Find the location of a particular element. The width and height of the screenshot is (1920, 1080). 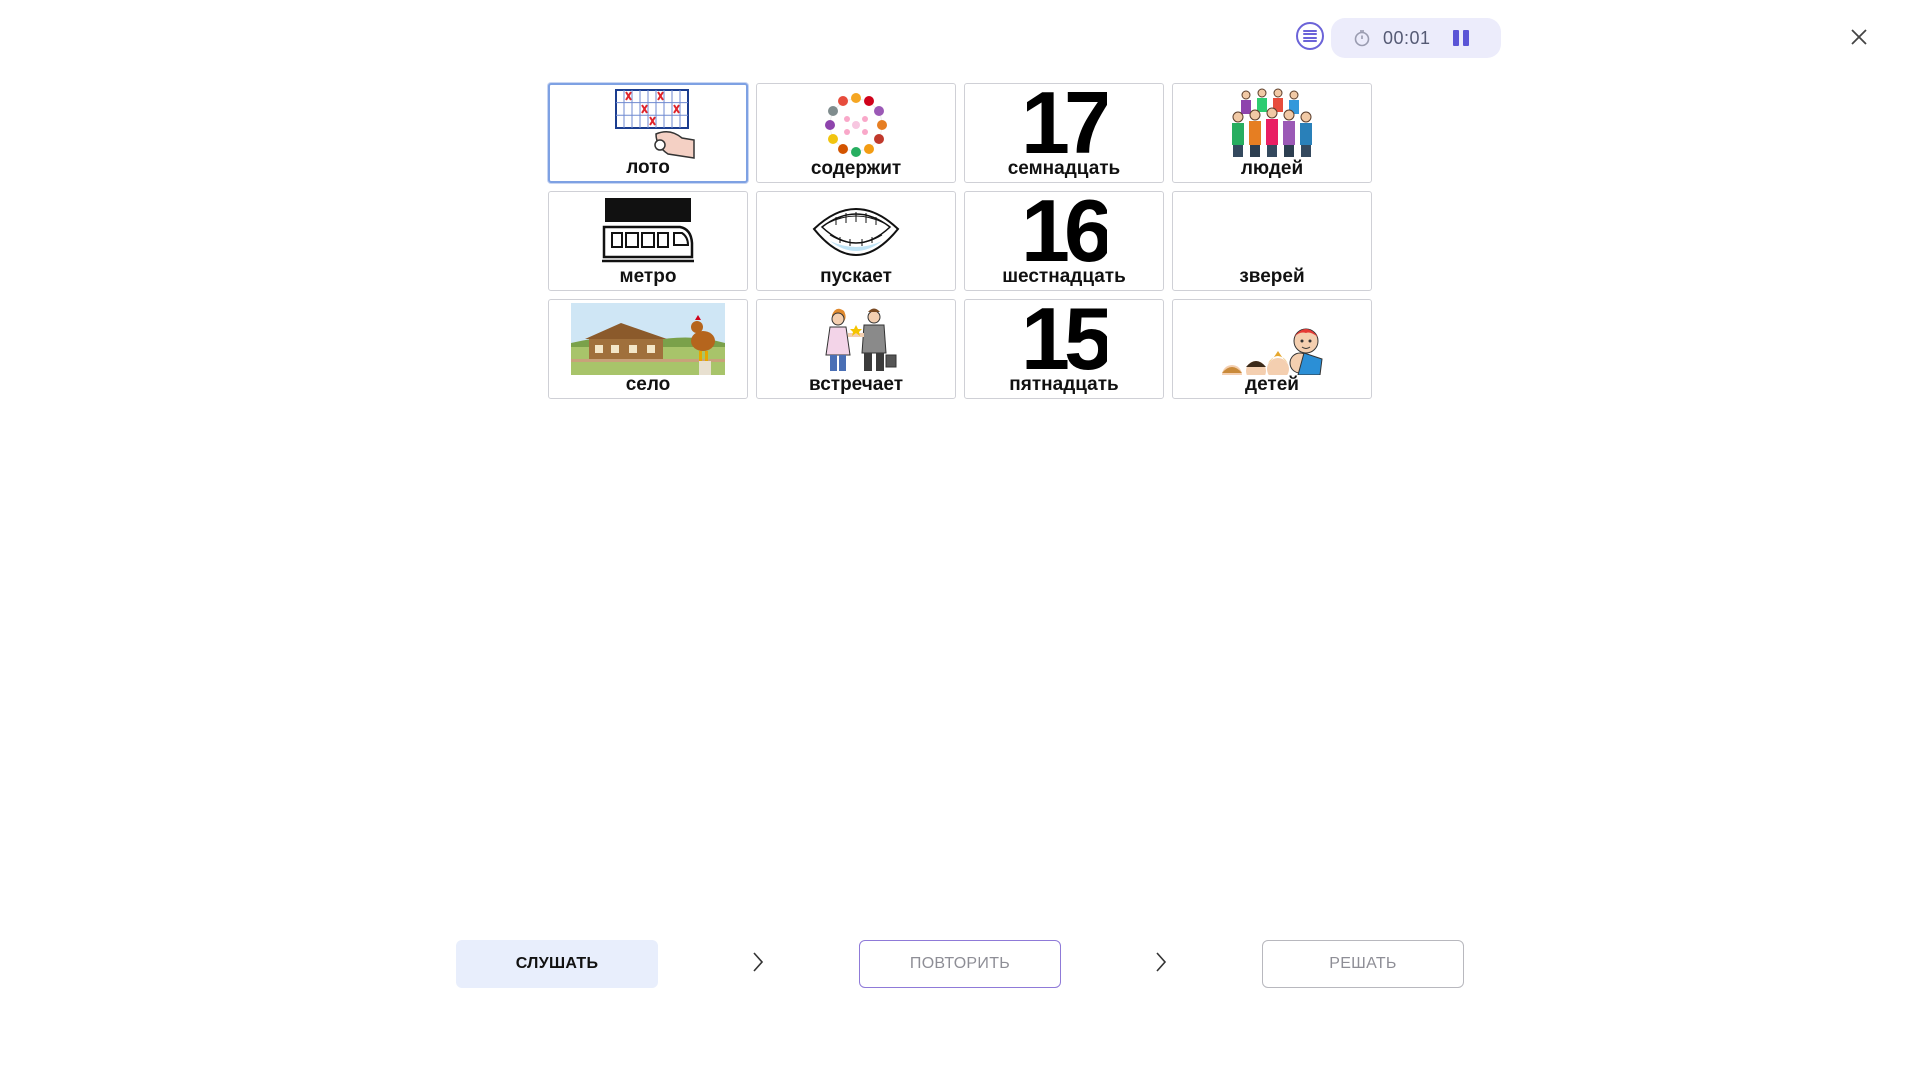

list-menu-button is located at coordinates (1310, 36).